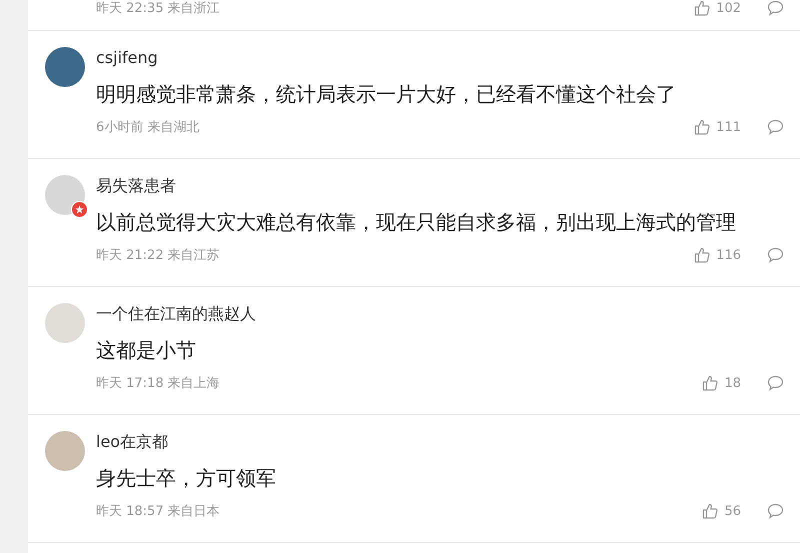 This screenshot has width=800, height=553. Describe the element at coordinates (158, 8) in the screenshot. I see `comment-meta: 昨天 22:35 来自浙江` at that location.